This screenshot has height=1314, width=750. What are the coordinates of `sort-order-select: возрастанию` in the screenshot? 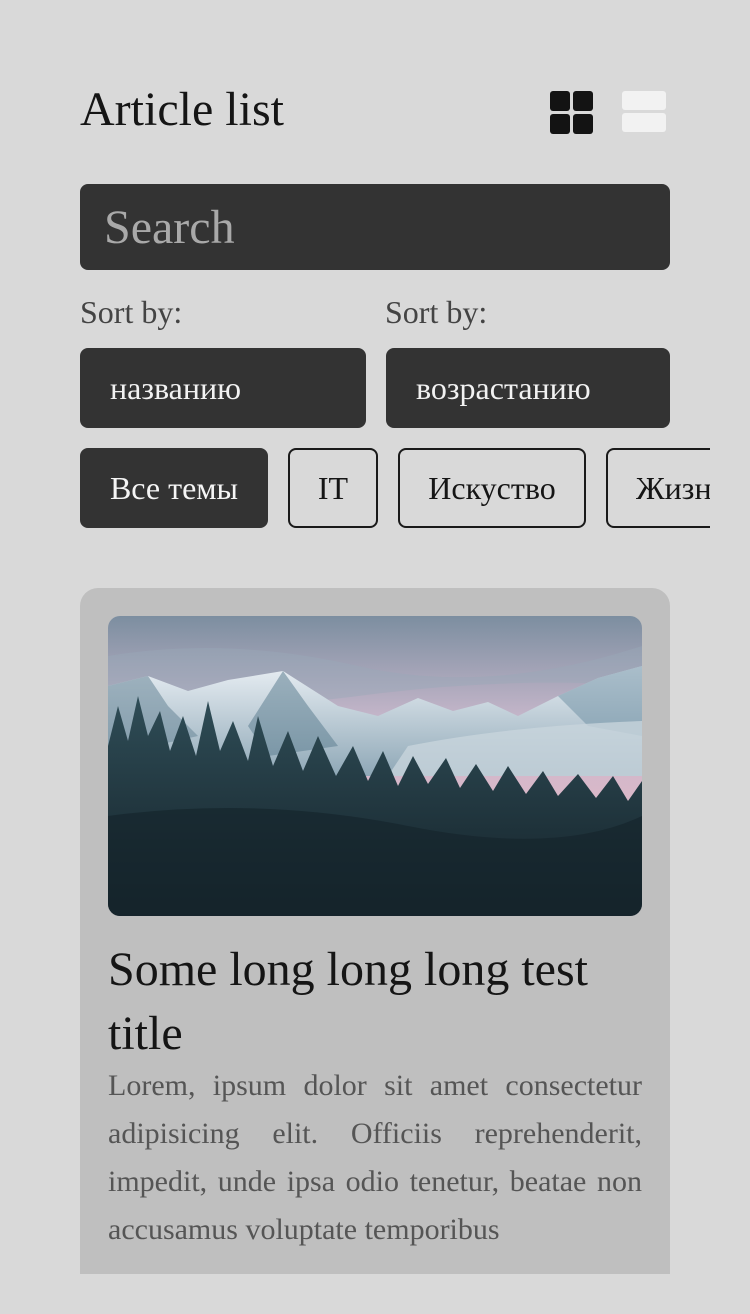 It's located at (528, 388).